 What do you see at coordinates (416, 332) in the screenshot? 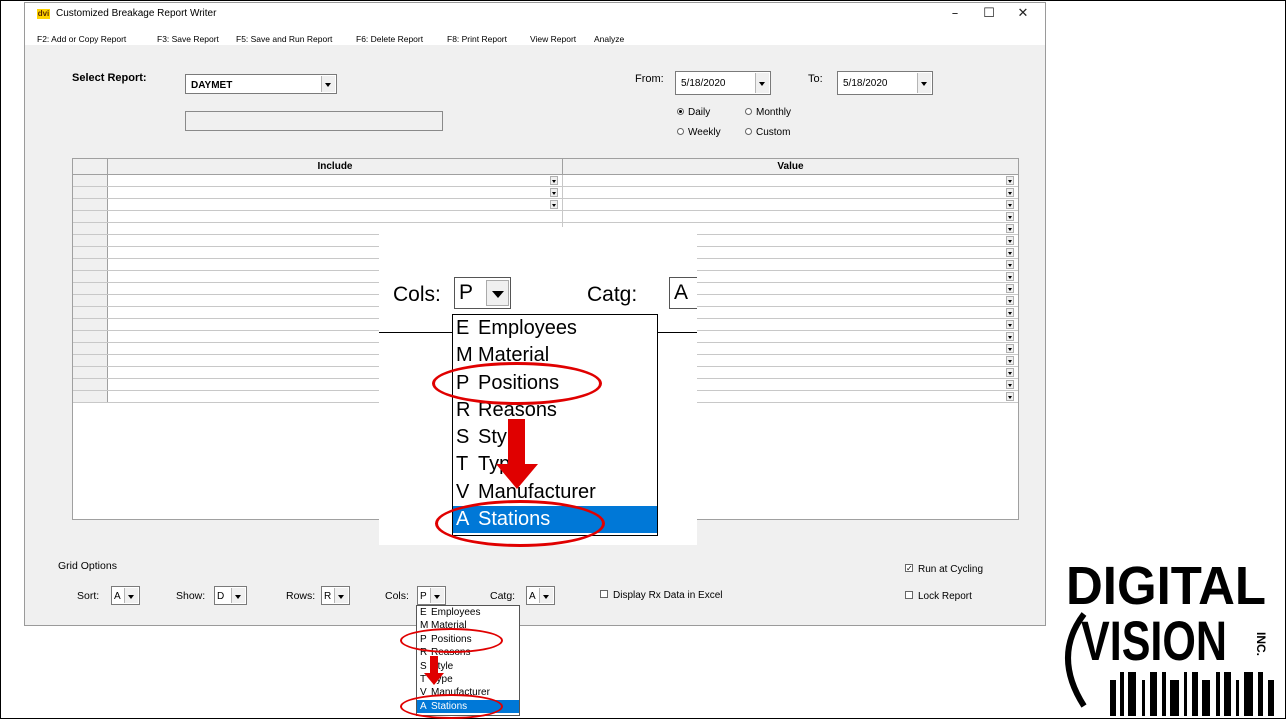
I see `callout-divider` at bounding box center [416, 332].